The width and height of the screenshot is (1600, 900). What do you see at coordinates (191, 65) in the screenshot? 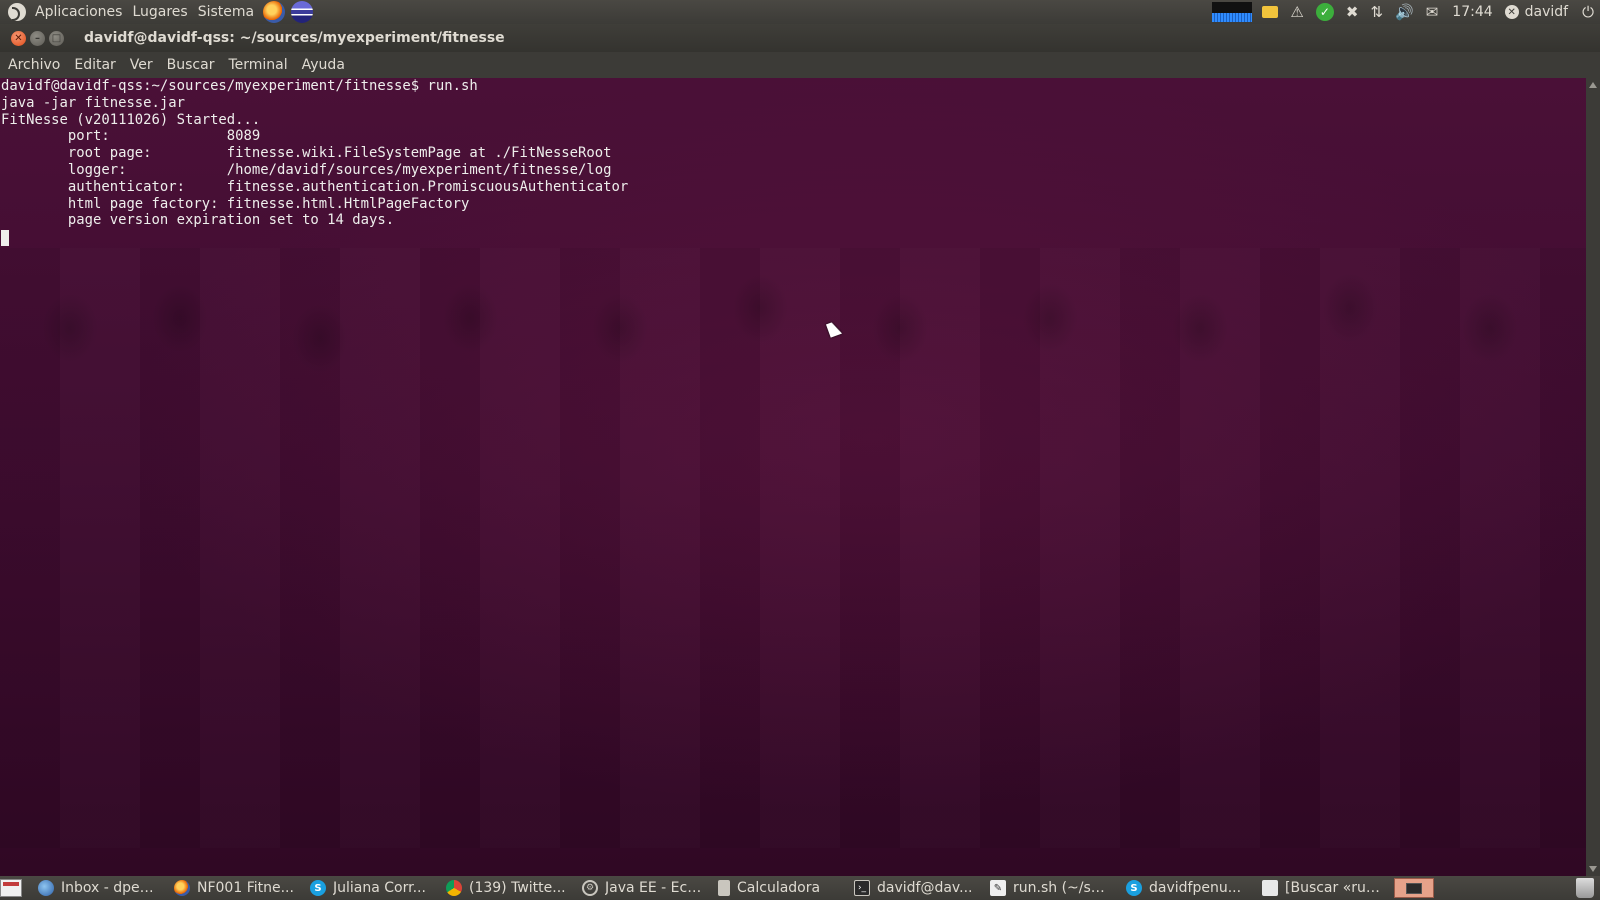
I see `menu-buscar: Buscar` at bounding box center [191, 65].